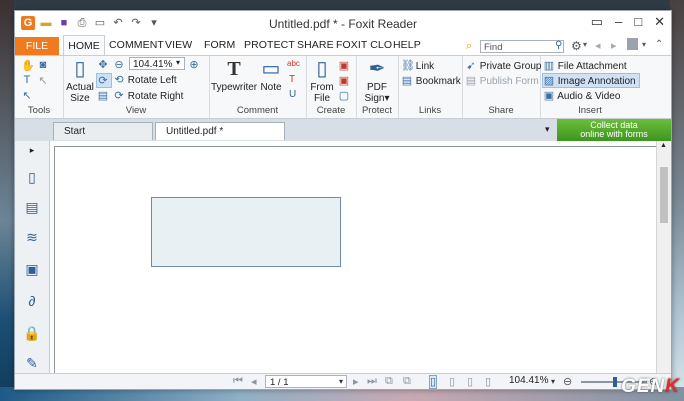 This screenshot has height=401, width=684. I want to click on security-lock-icon: 🔒, so click(32, 333).